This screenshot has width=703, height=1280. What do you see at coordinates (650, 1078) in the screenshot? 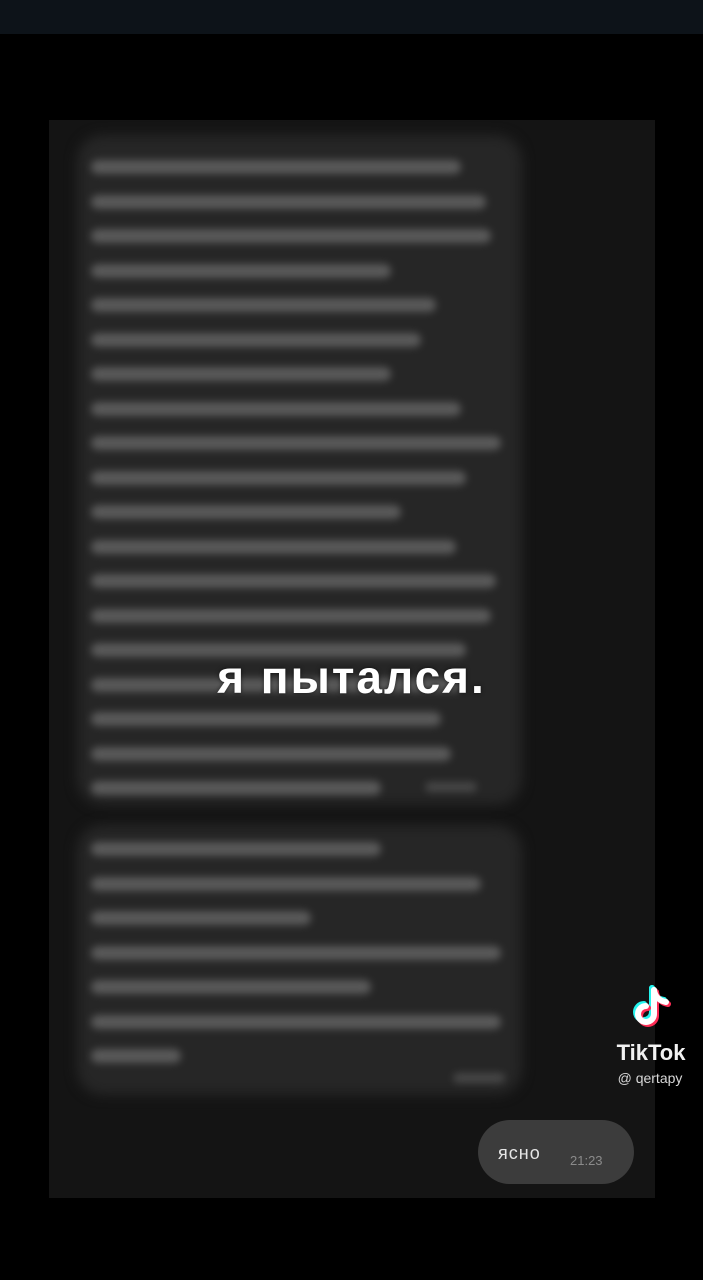
I see `creator-handle: @ qertapy` at bounding box center [650, 1078].